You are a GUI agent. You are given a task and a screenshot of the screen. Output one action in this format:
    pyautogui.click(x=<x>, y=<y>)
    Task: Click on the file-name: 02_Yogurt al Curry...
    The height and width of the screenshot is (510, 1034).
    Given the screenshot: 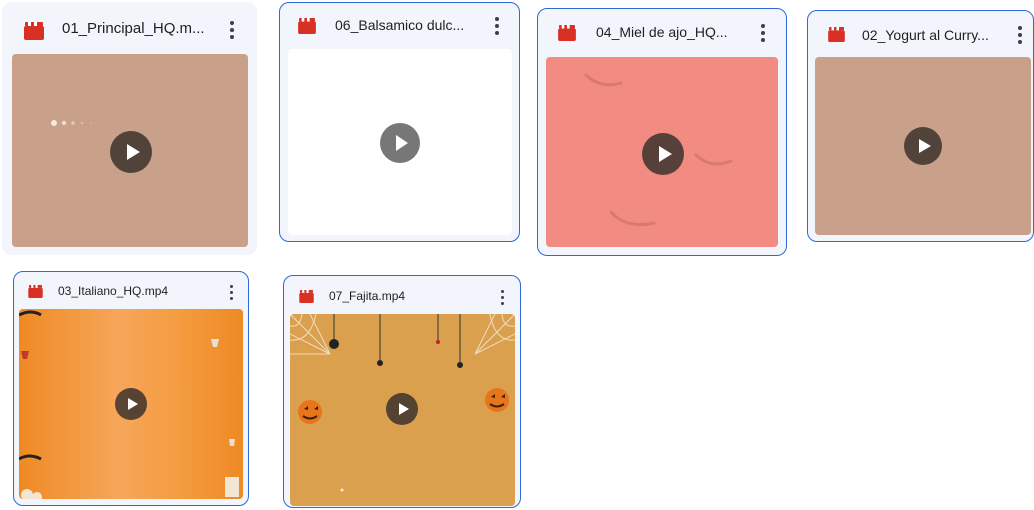 What is the action you would take?
    pyautogui.click(x=925, y=35)
    